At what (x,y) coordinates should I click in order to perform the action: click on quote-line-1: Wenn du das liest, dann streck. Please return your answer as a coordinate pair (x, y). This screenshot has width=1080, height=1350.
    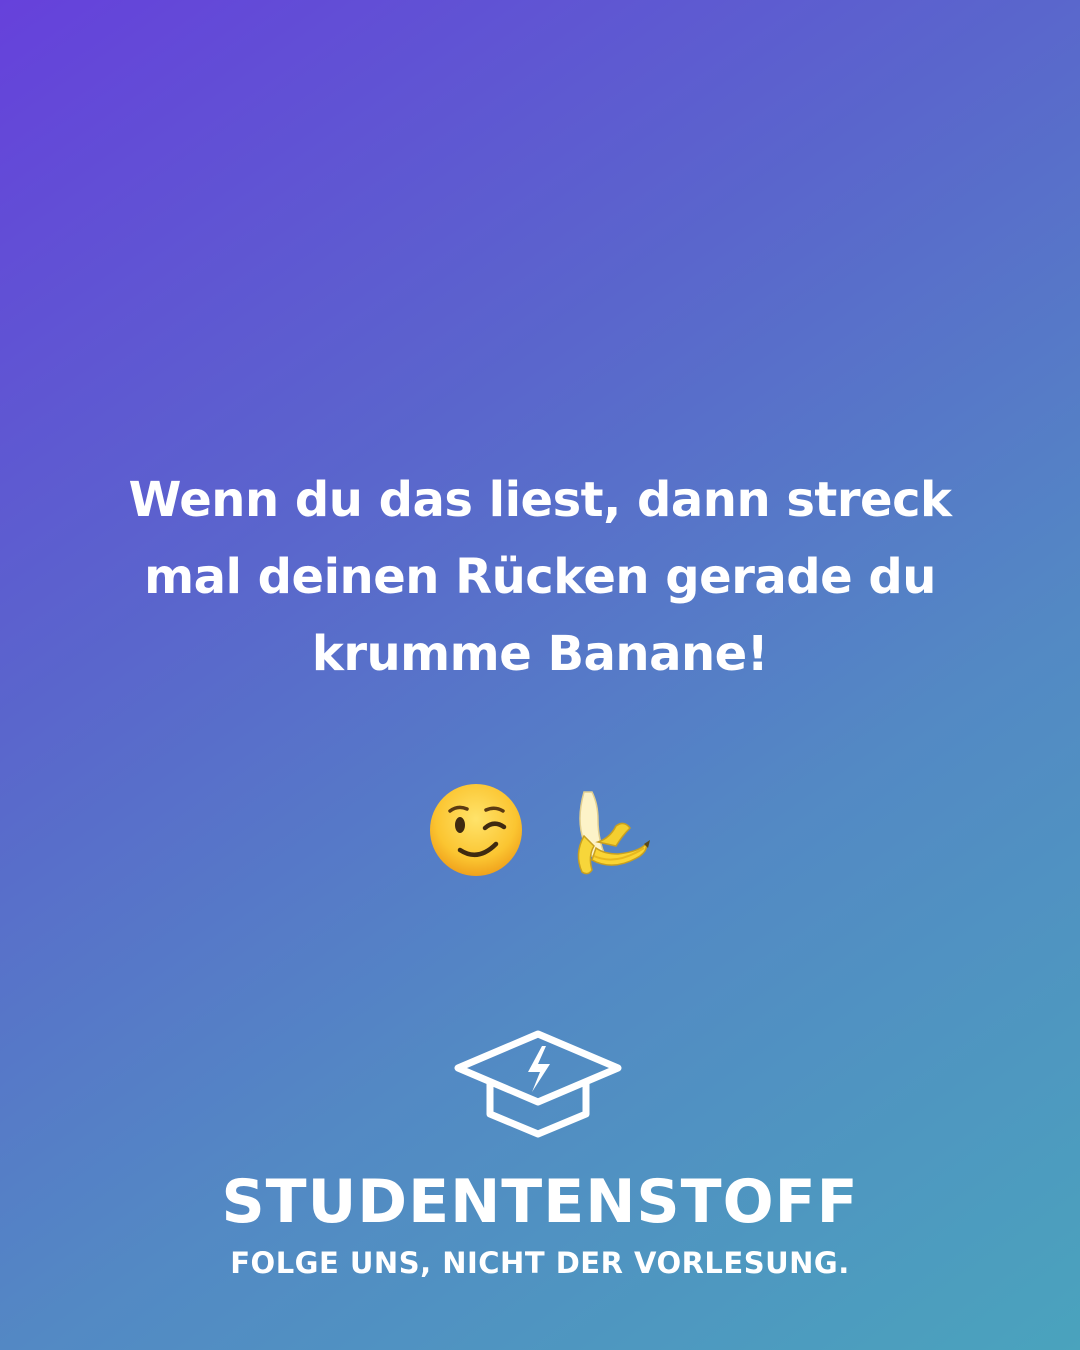
    Looking at the image, I should click on (540, 500).